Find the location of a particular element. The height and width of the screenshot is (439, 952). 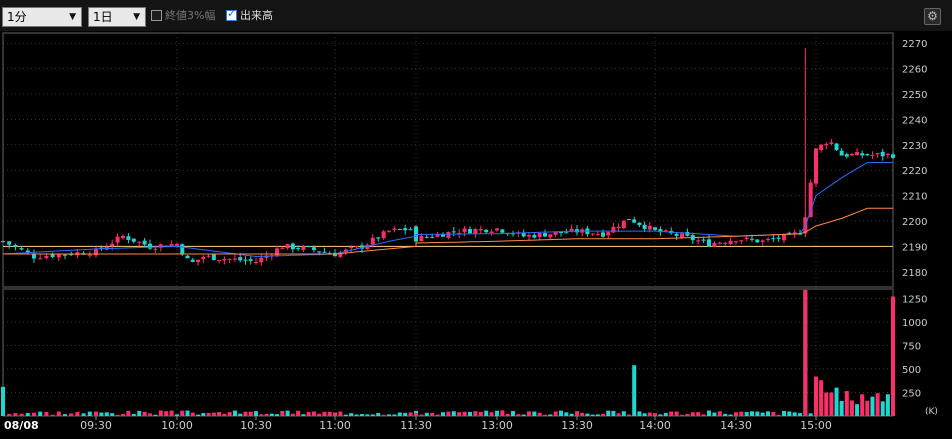

interval-select: 1分 ▼ is located at coordinates (42, 17).